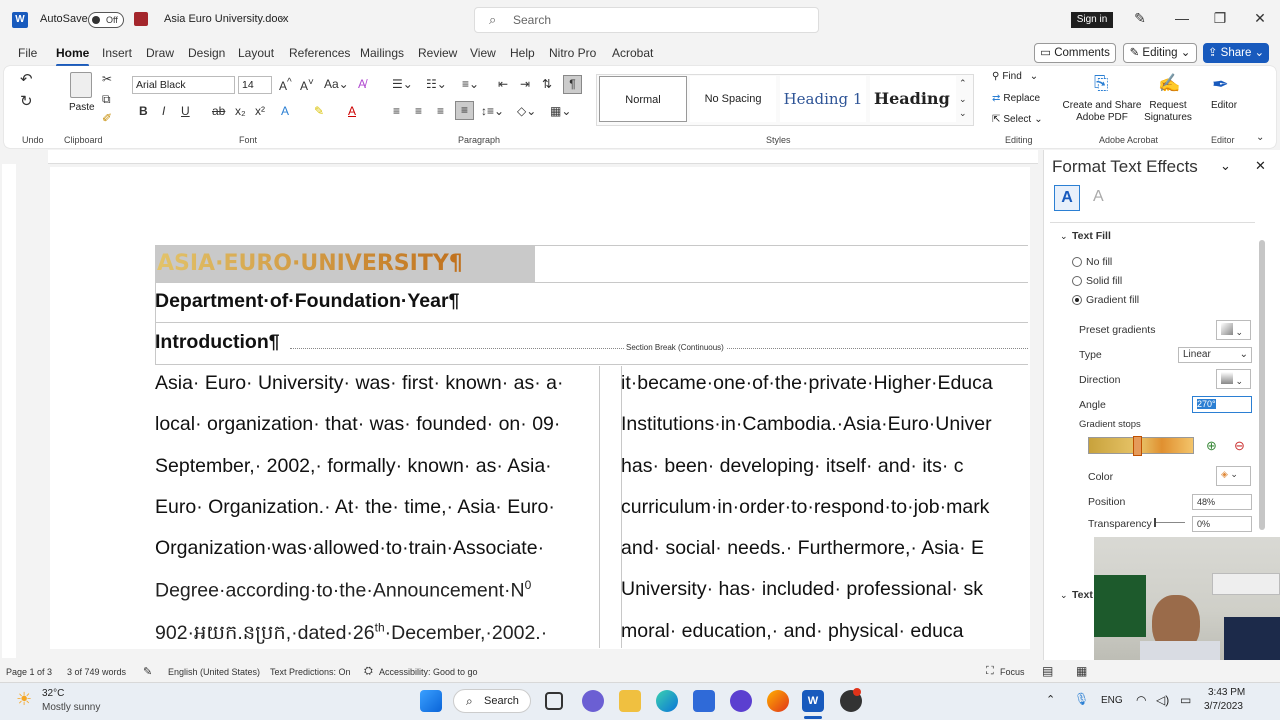 The width and height of the screenshot is (1280, 720). What do you see at coordinates (24, 699) in the screenshot?
I see `weather-icon: ☀` at bounding box center [24, 699].